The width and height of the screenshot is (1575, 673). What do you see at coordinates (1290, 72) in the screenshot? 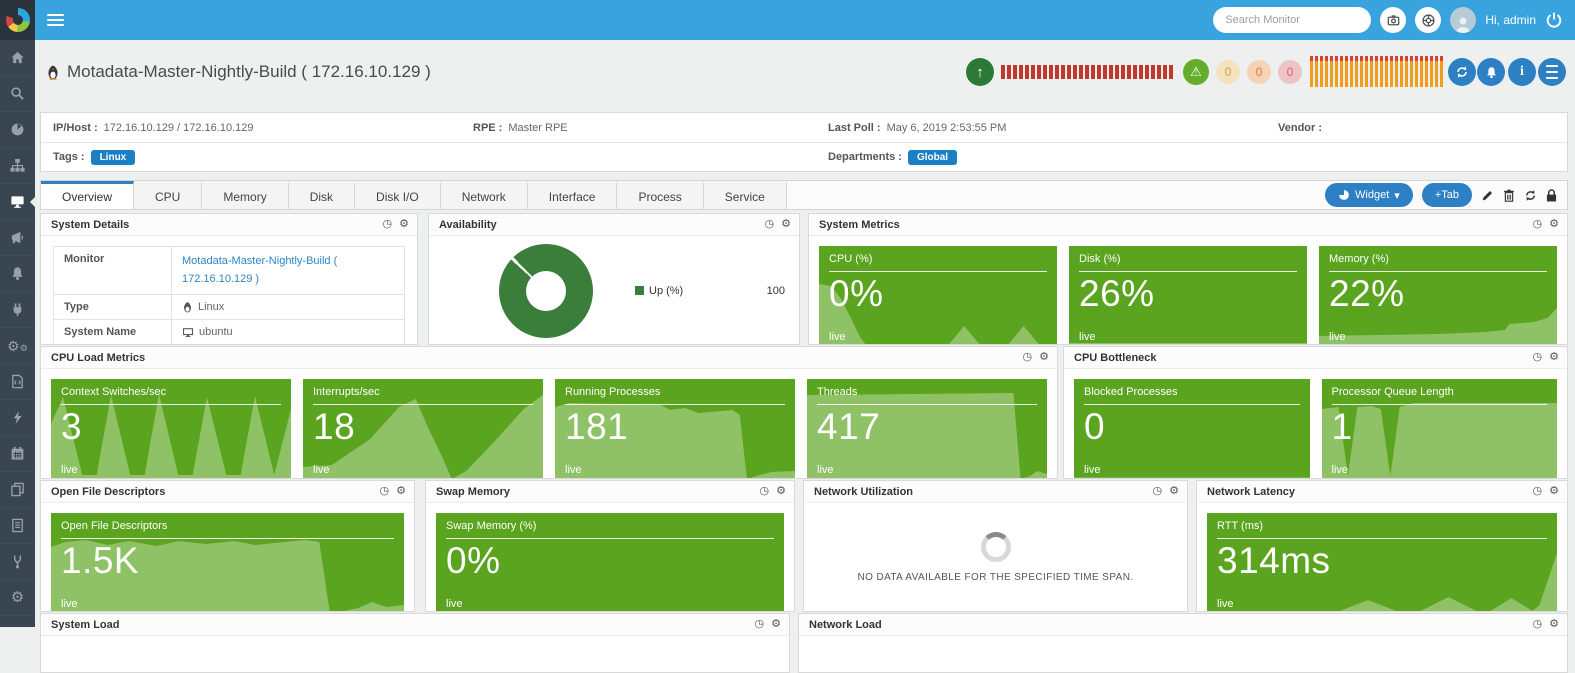
I see `critical-count-badge: 0` at bounding box center [1290, 72].